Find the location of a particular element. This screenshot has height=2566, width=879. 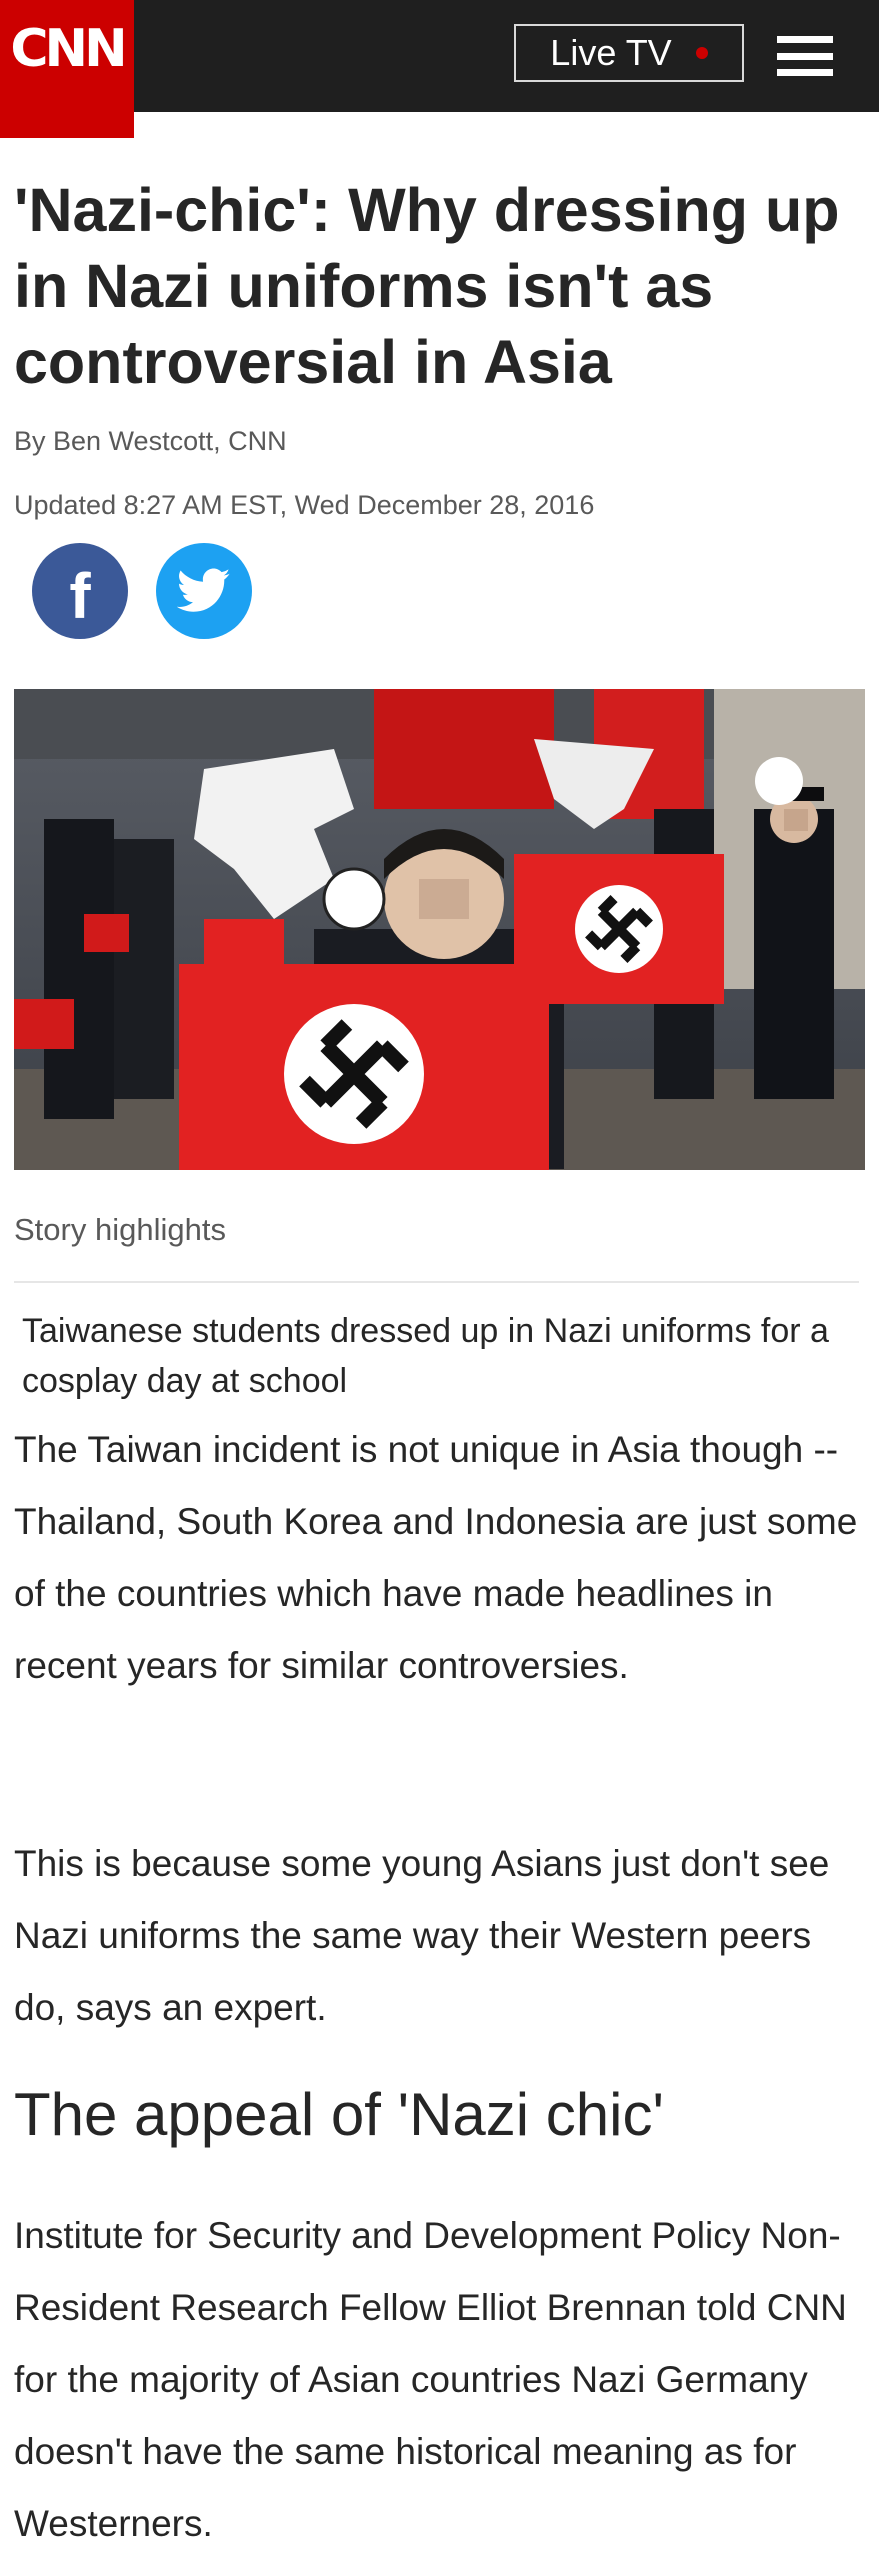

twitter-share-button is located at coordinates (204, 591).